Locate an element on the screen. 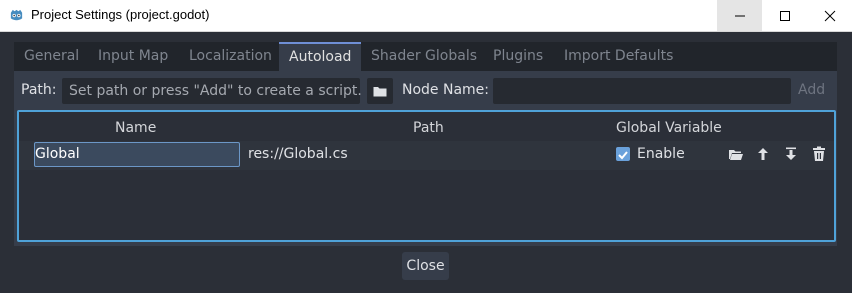  move-down-icon is located at coordinates (791, 154).